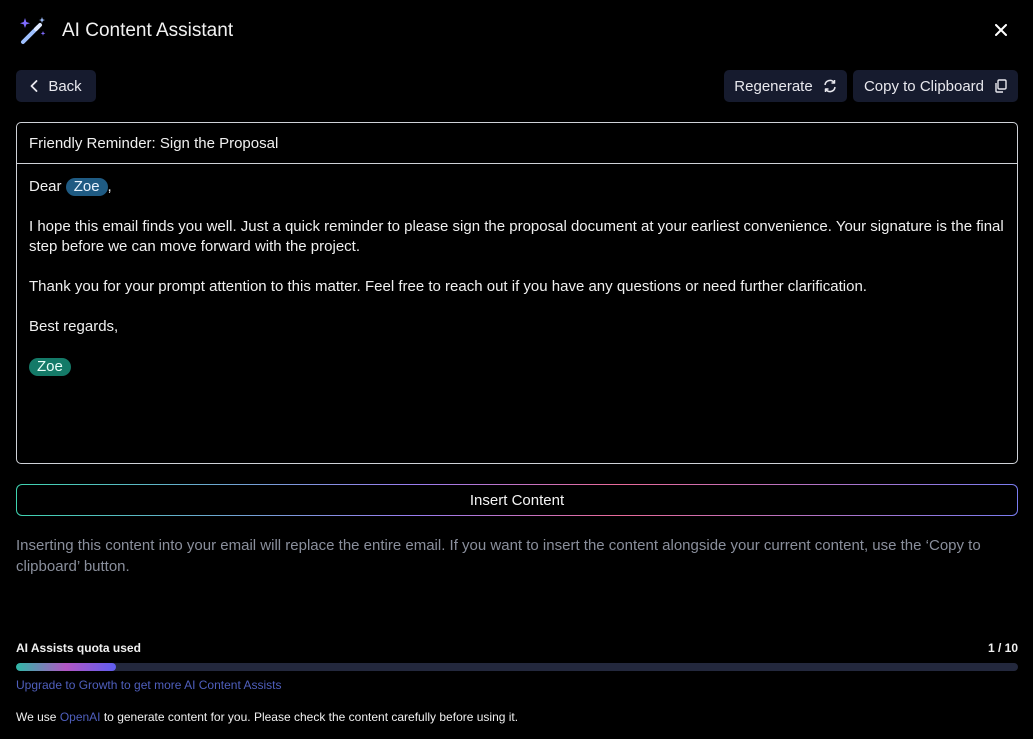  Describe the element at coordinates (34, 86) in the screenshot. I see `chevron-left-icon` at that location.